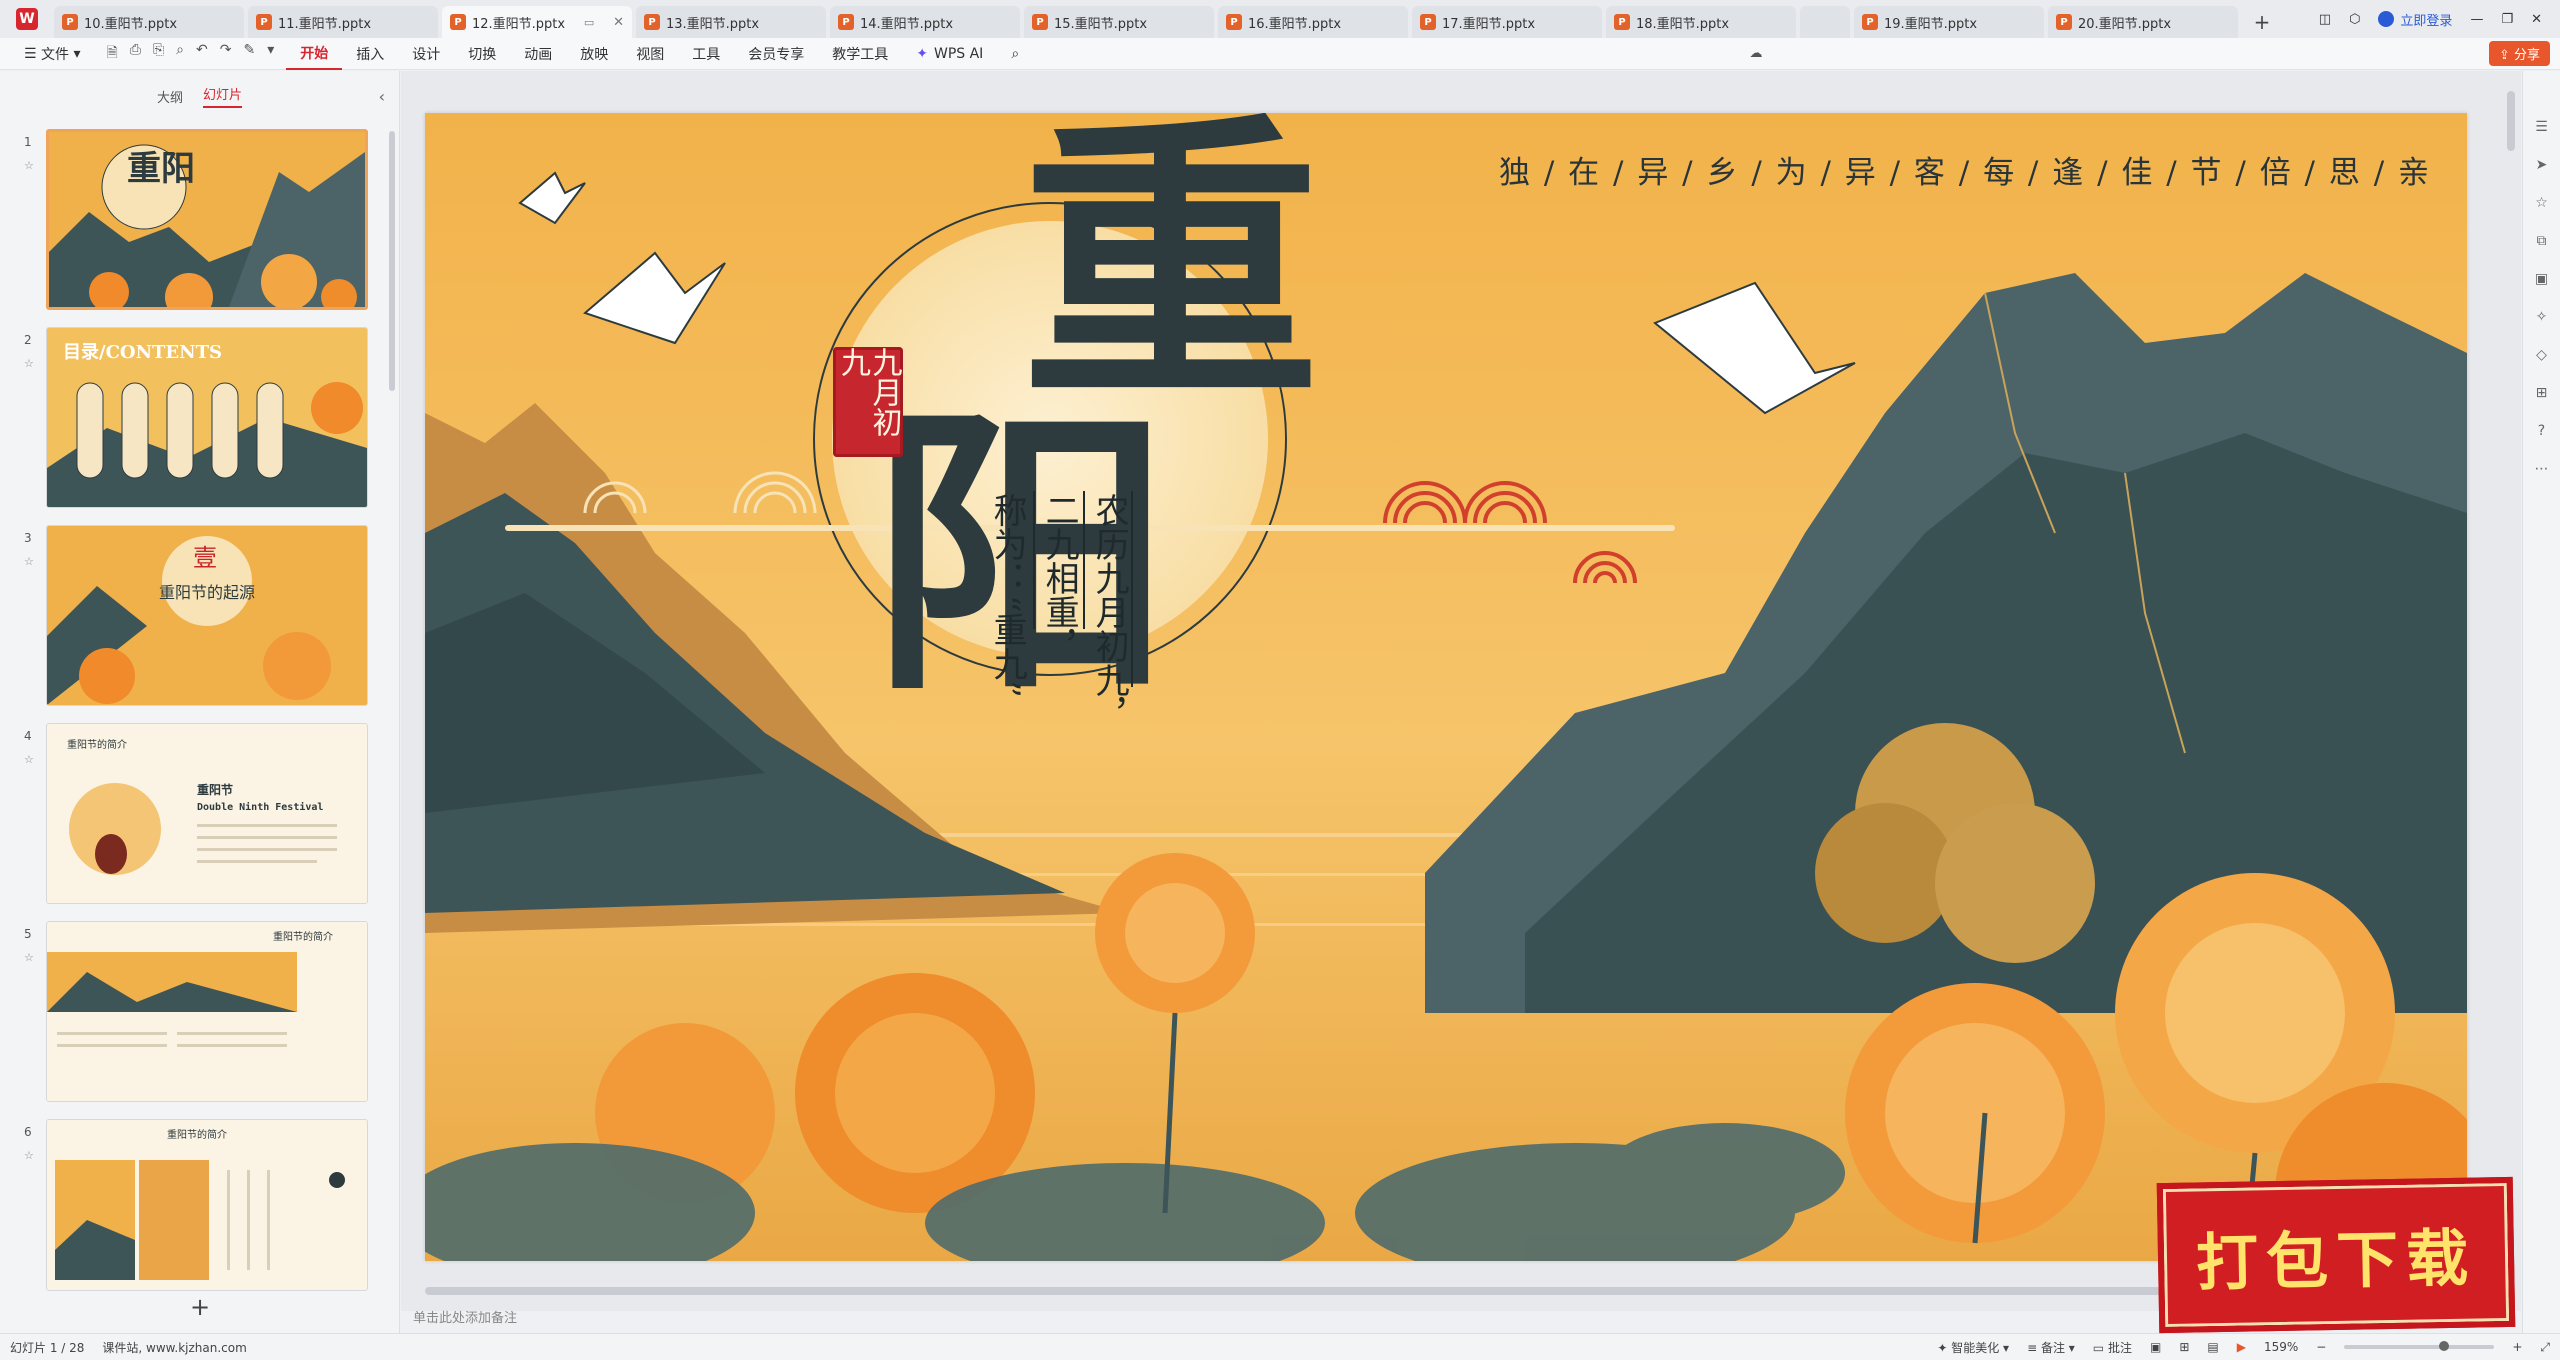  Describe the element at coordinates (2419, 1346) in the screenshot. I see `zoom-slider` at that location.